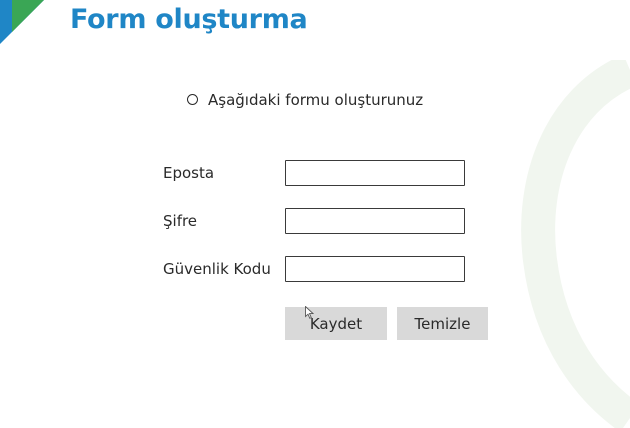  What do you see at coordinates (180, 221) in the screenshot?
I see `password-label: Şifre` at bounding box center [180, 221].